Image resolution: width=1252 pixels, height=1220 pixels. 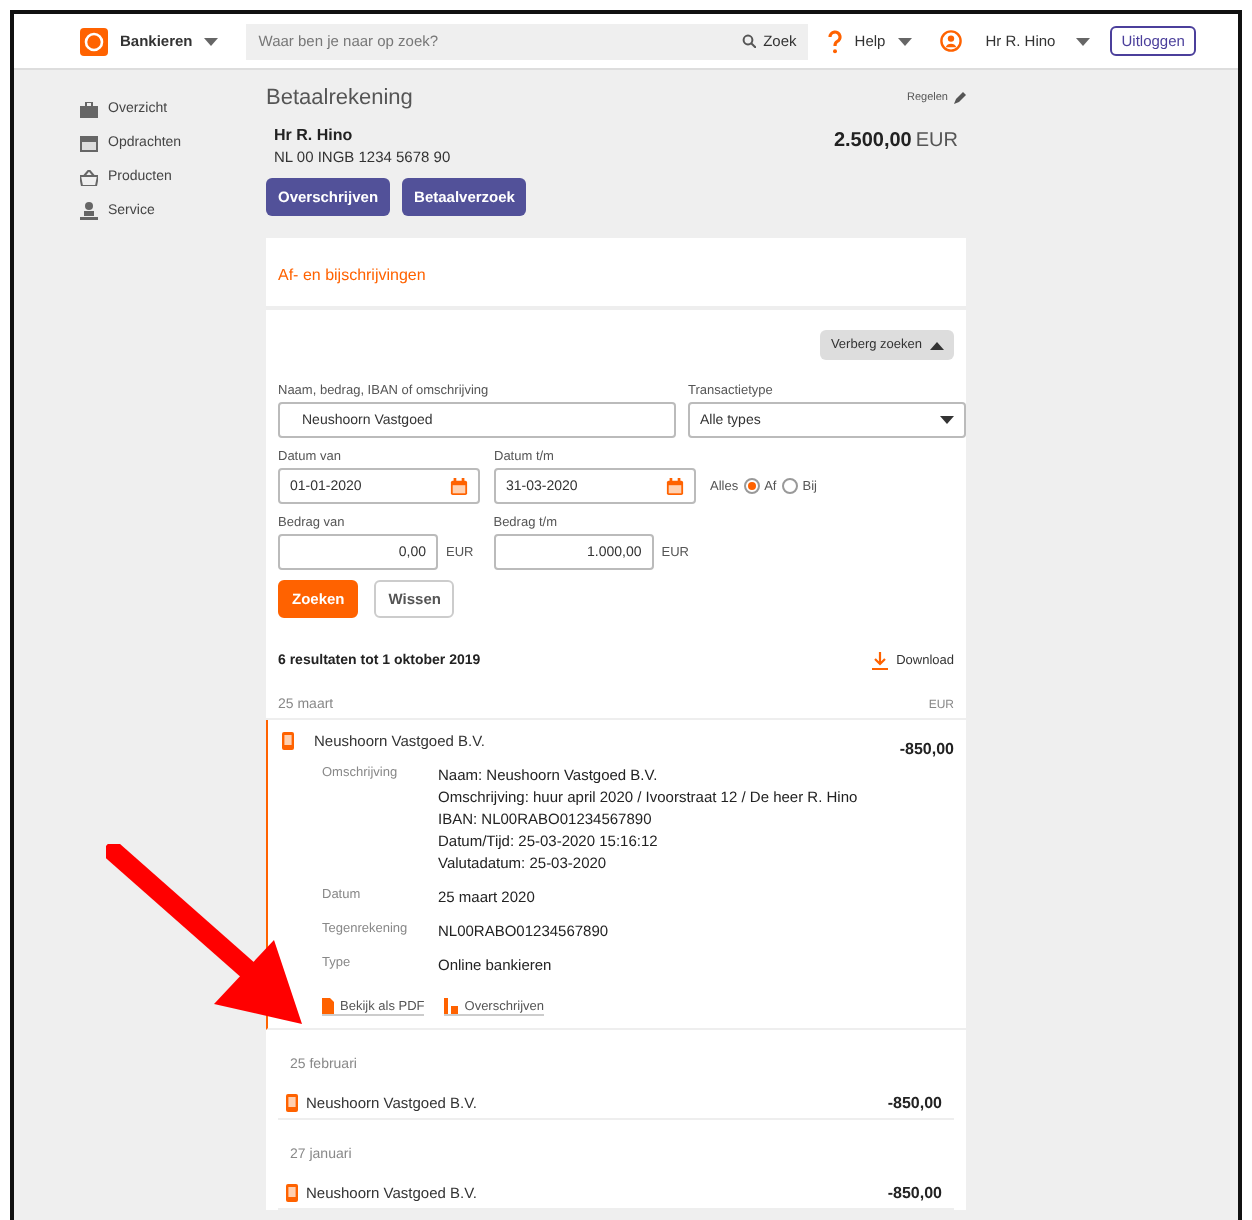 What do you see at coordinates (880, 661) in the screenshot?
I see `download-icon` at bounding box center [880, 661].